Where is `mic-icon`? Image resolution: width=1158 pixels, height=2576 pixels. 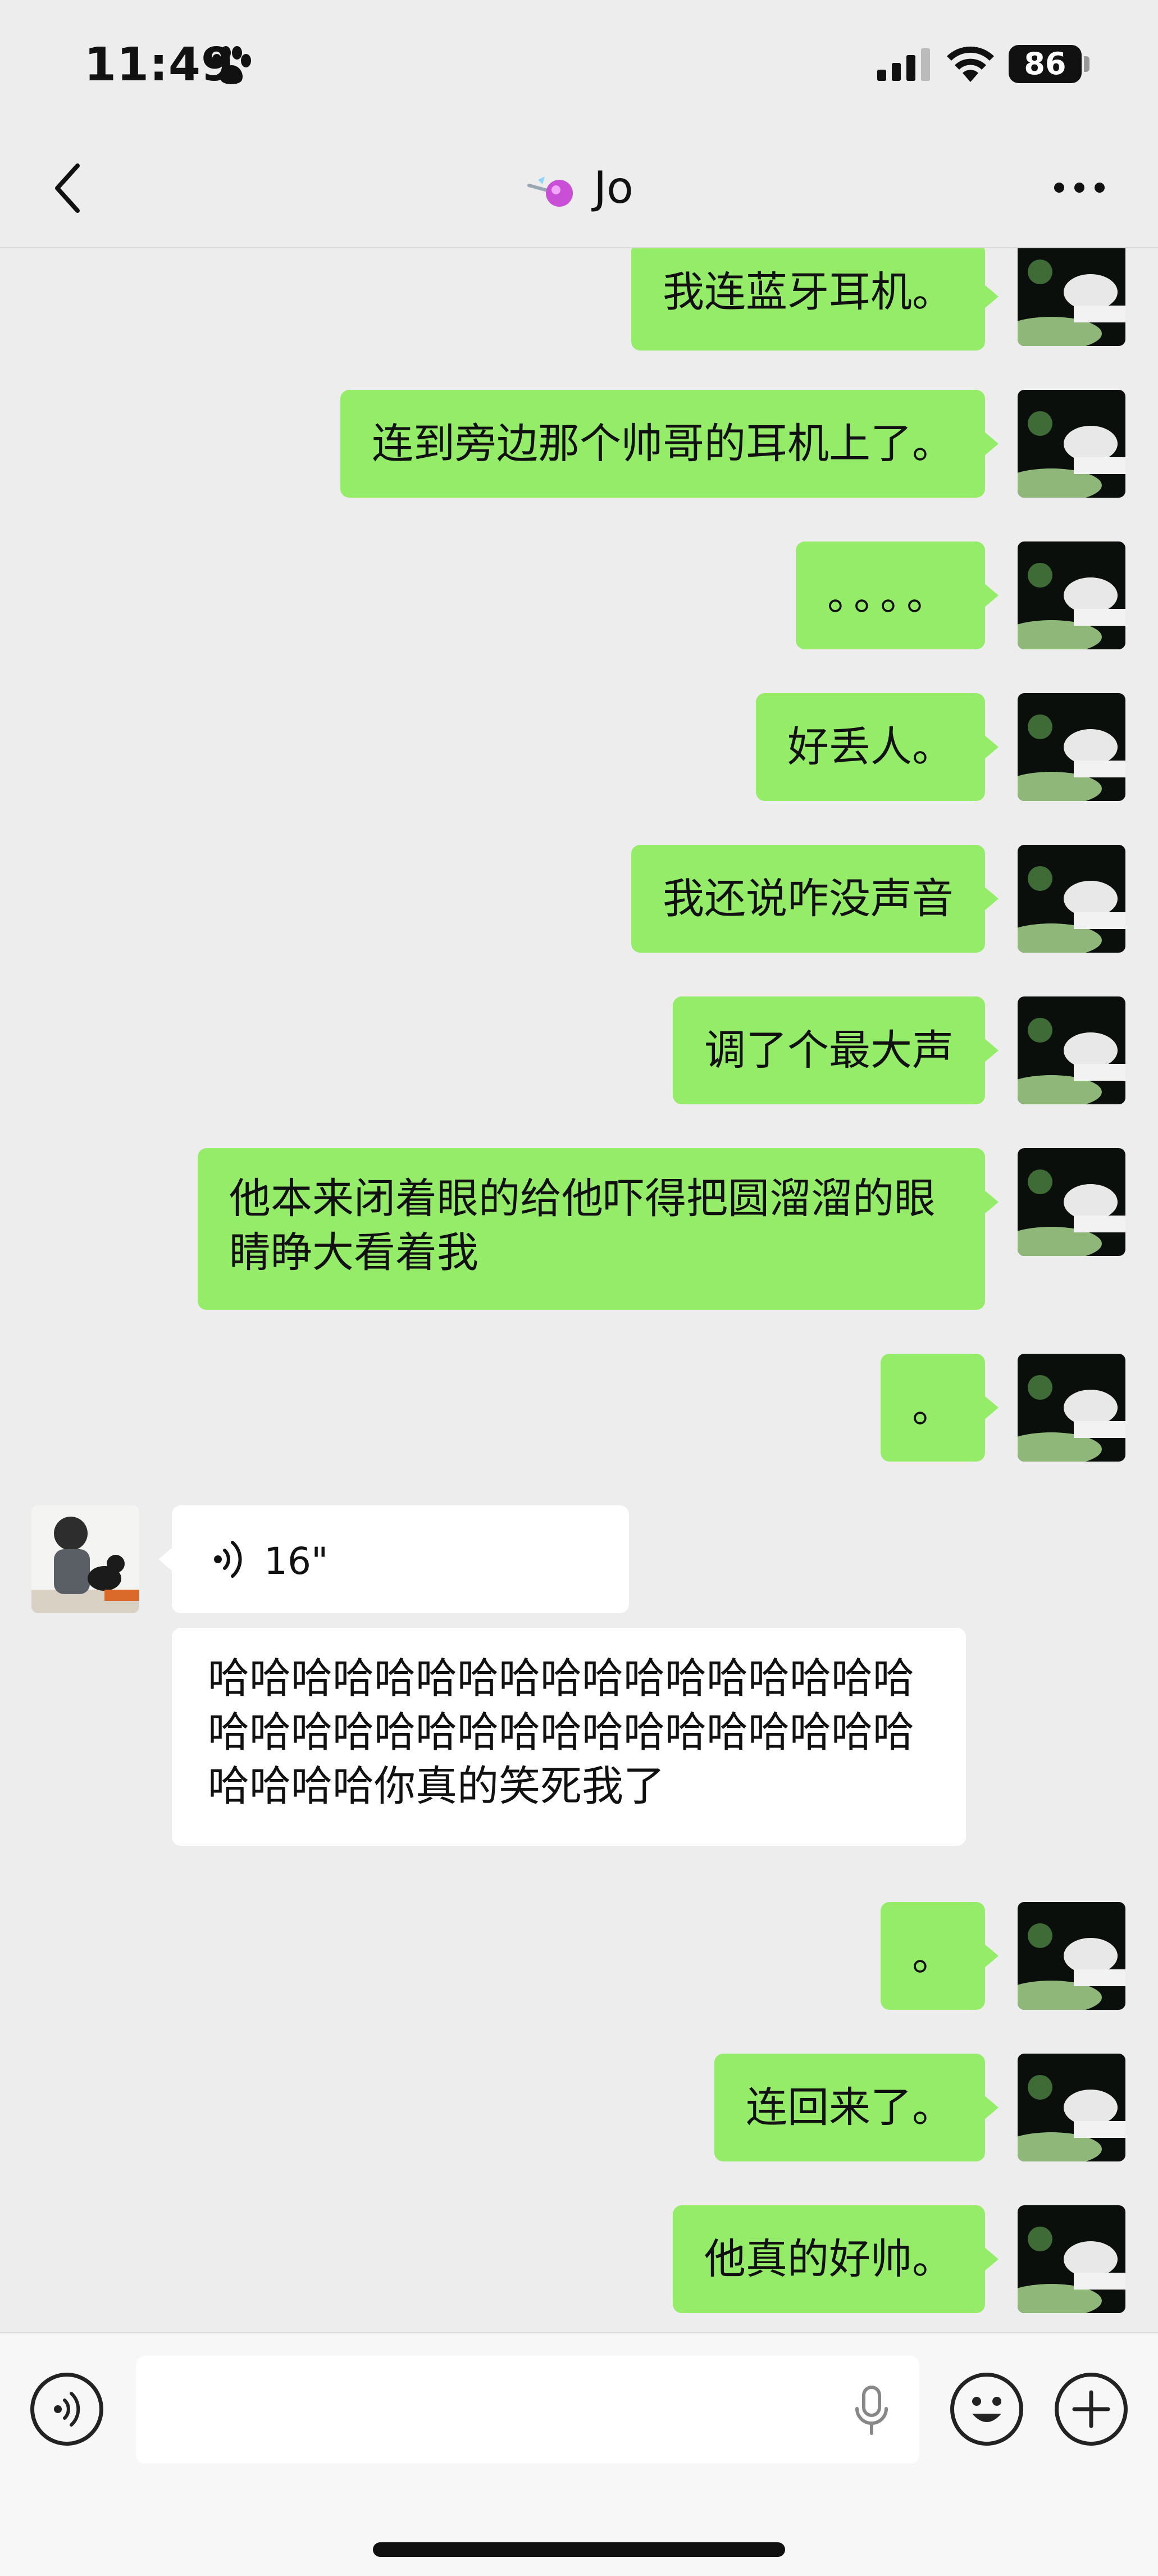 mic-icon is located at coordinates (871, 2411).